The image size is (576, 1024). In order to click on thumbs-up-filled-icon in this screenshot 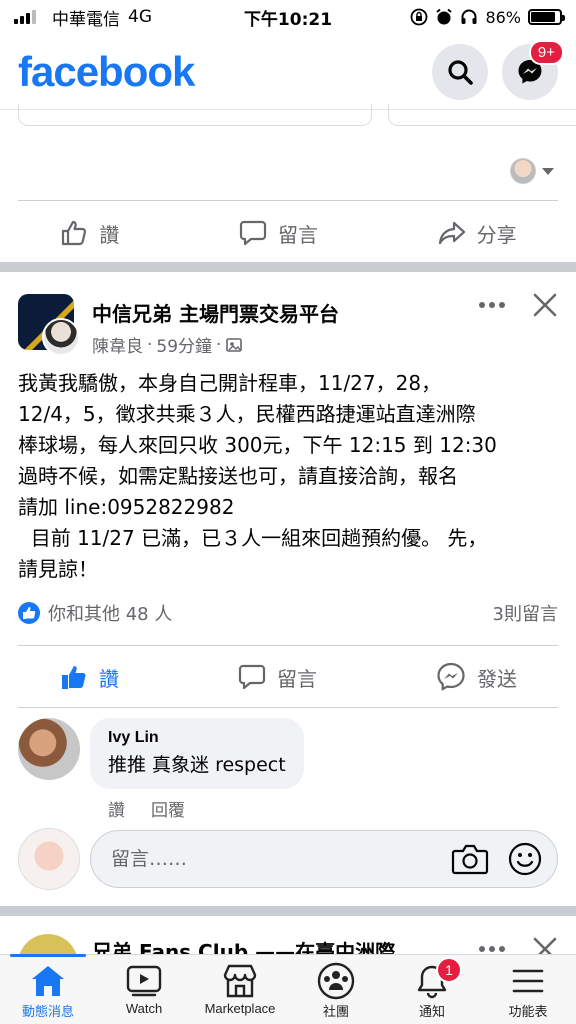, I will do `click(74, 677)`.